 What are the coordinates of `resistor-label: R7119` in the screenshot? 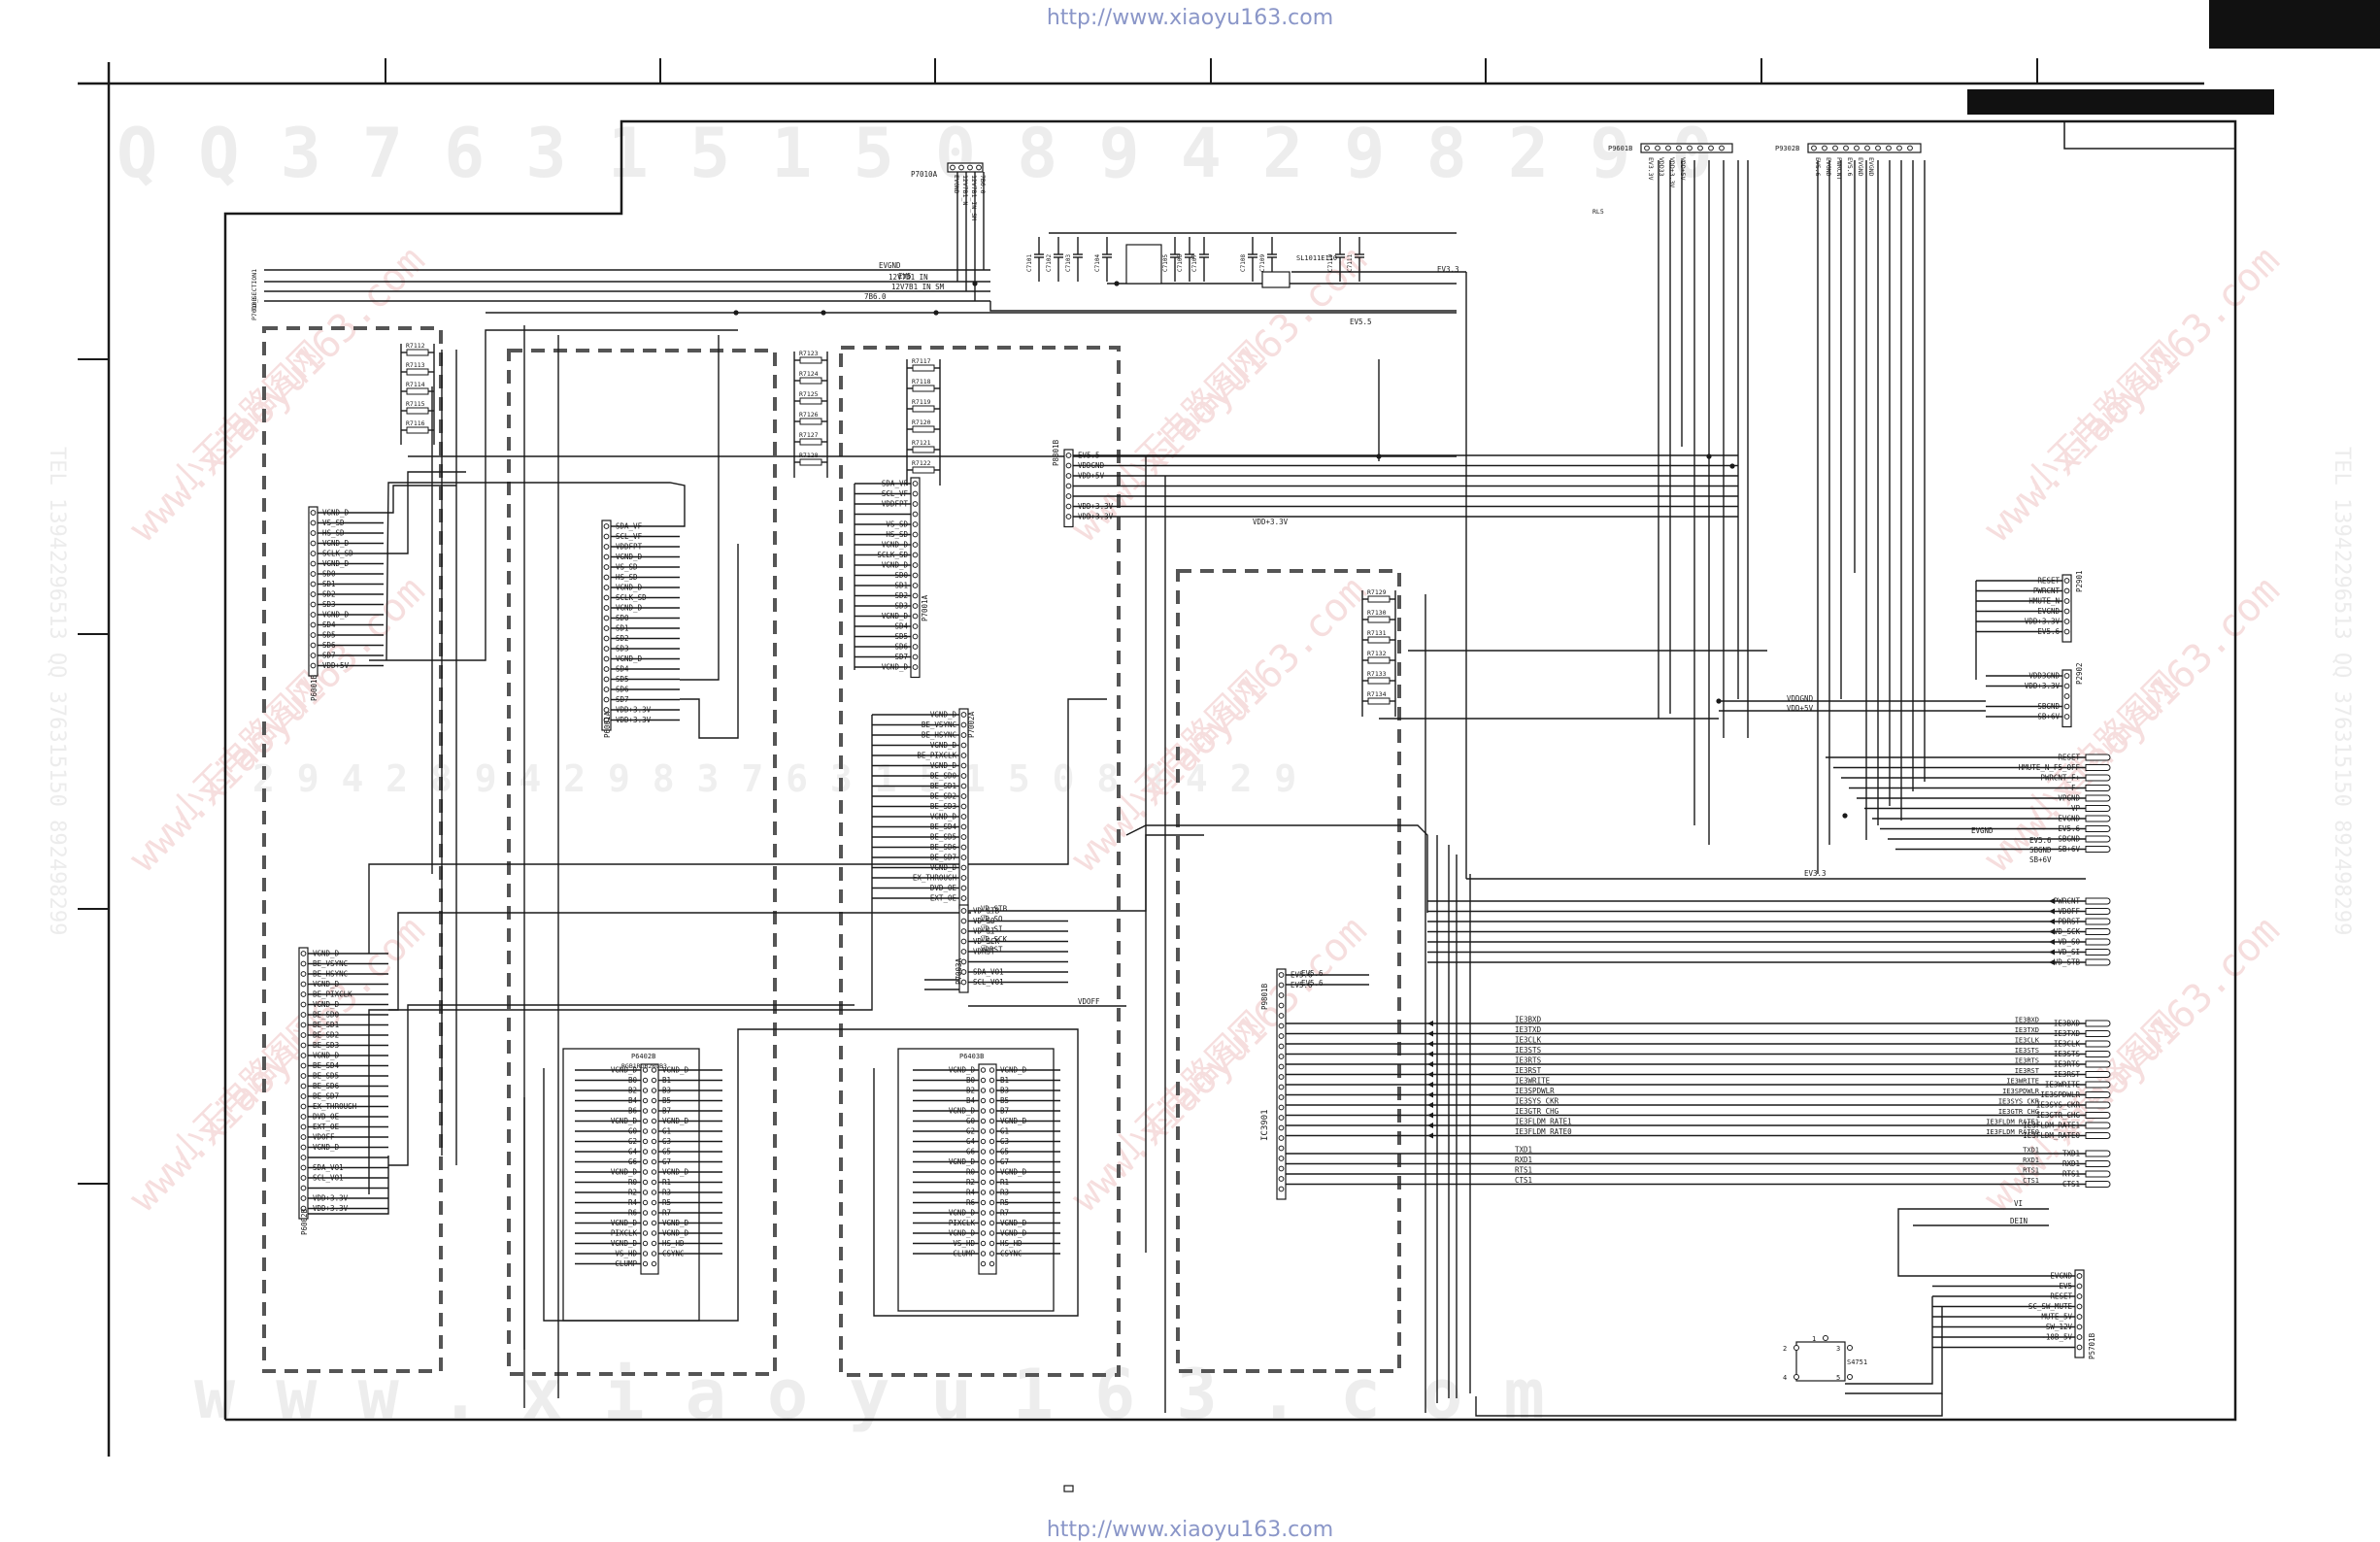 It's located at (921, 402).